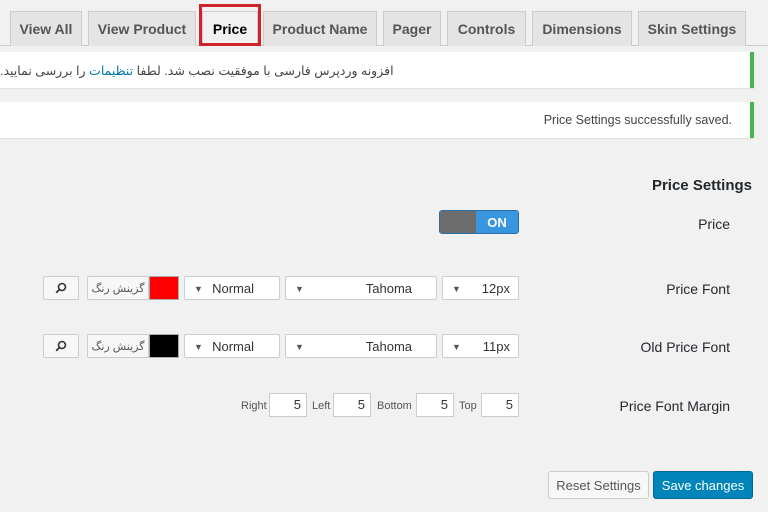 Image resolution: width=768 pixels, height=512 pixels. Describe the element at coordinates (495, 288) in the screenshot. I see `price-font-size-value: 12px` at that location.